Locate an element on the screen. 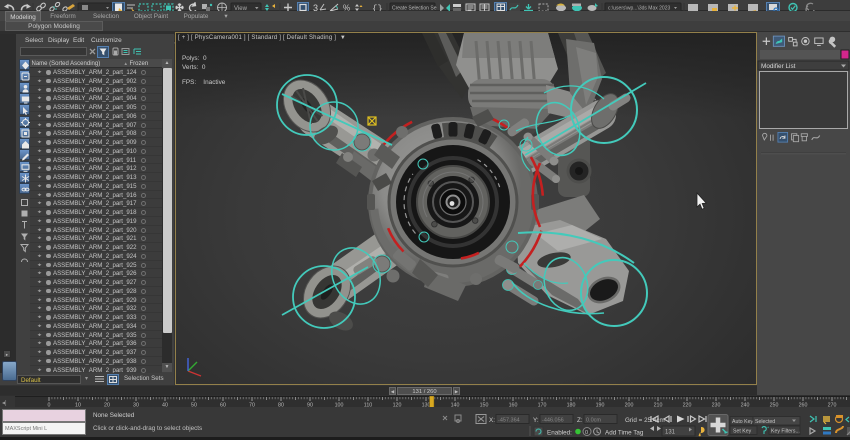 The width and height of the screenshot is (850, 440). svg-text: Set Key is located at coordinates (742, 432).